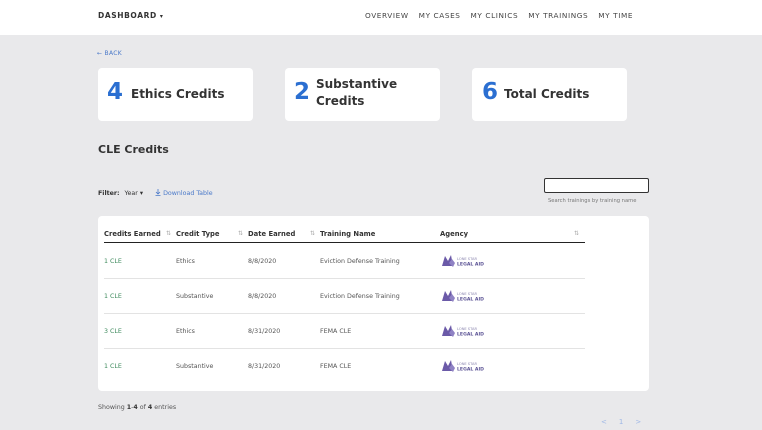 The image size is (762, 430). I want to click on substantive-credits-card: 2 Substantive Credits, so click(362, 94).